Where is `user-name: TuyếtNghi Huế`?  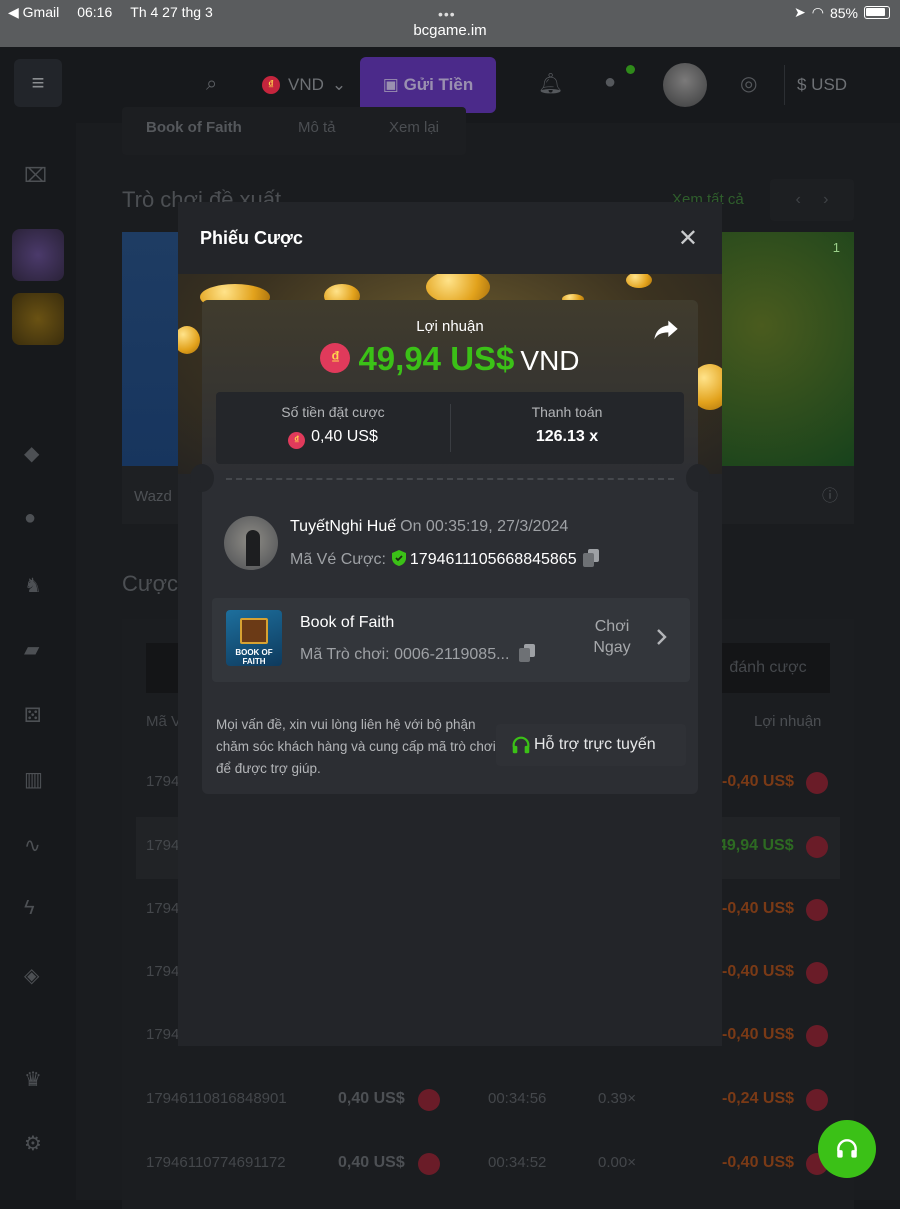 user-name: TuyếtNghi Huế is located at coordinates (343, 526).